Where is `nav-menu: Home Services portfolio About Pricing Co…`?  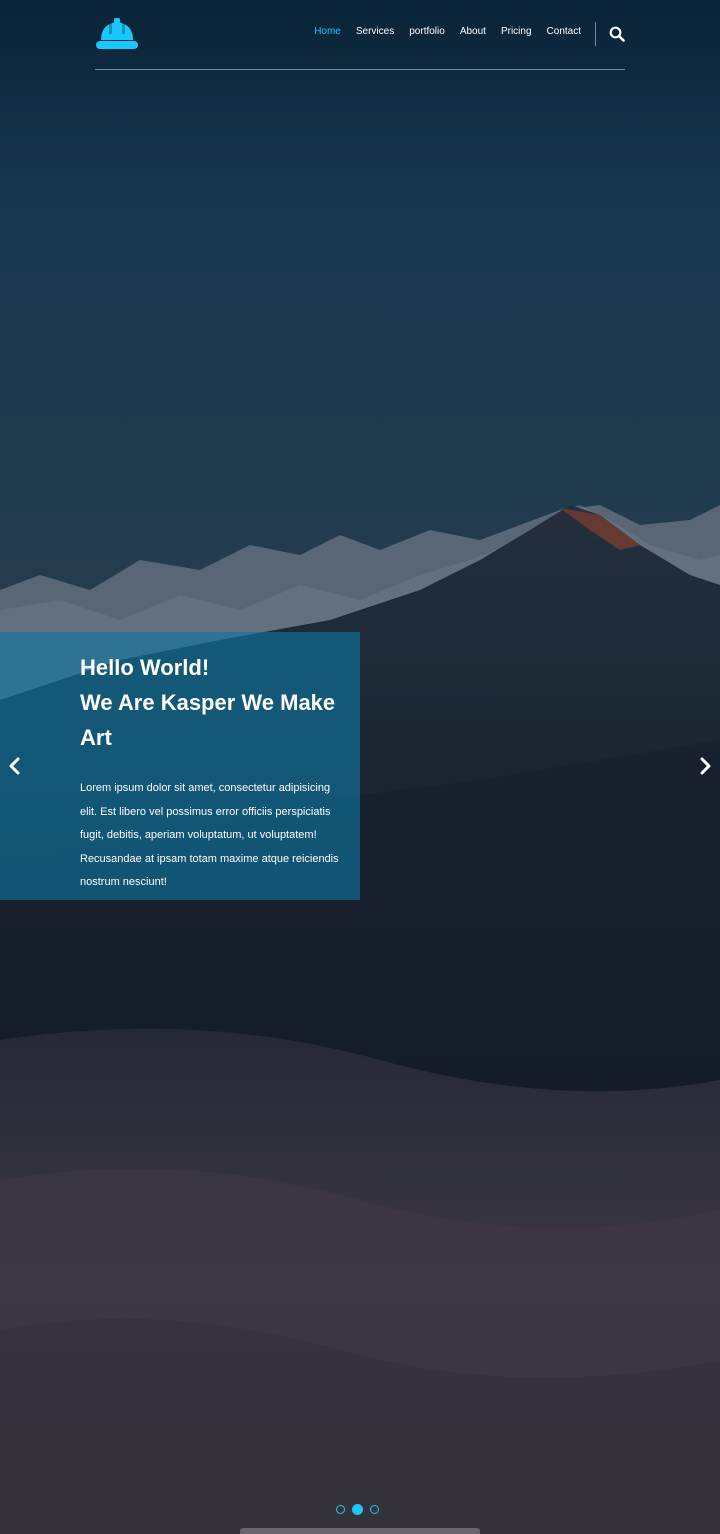 nav-menu: Home Services portfolio About Pricing Co… is located at coordinates (440, 31).